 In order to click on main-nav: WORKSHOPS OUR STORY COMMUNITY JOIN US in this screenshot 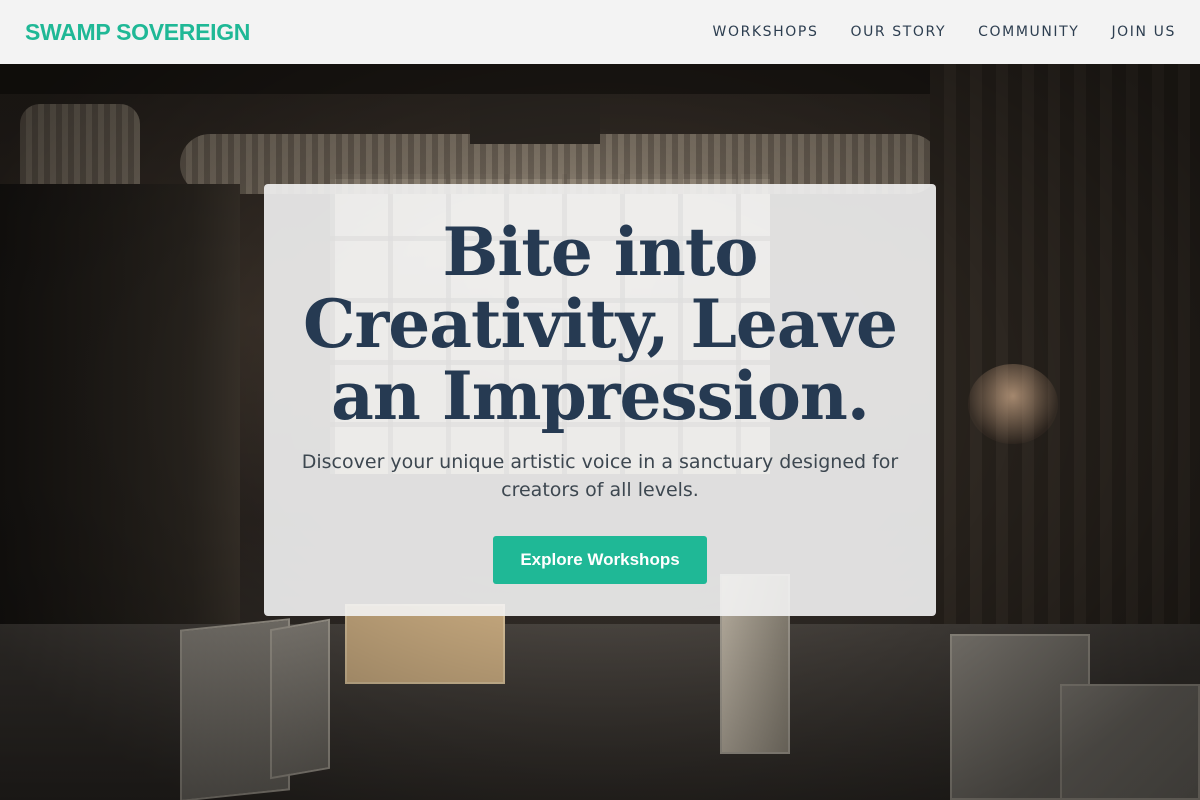, I will do `click(944, 32)`.